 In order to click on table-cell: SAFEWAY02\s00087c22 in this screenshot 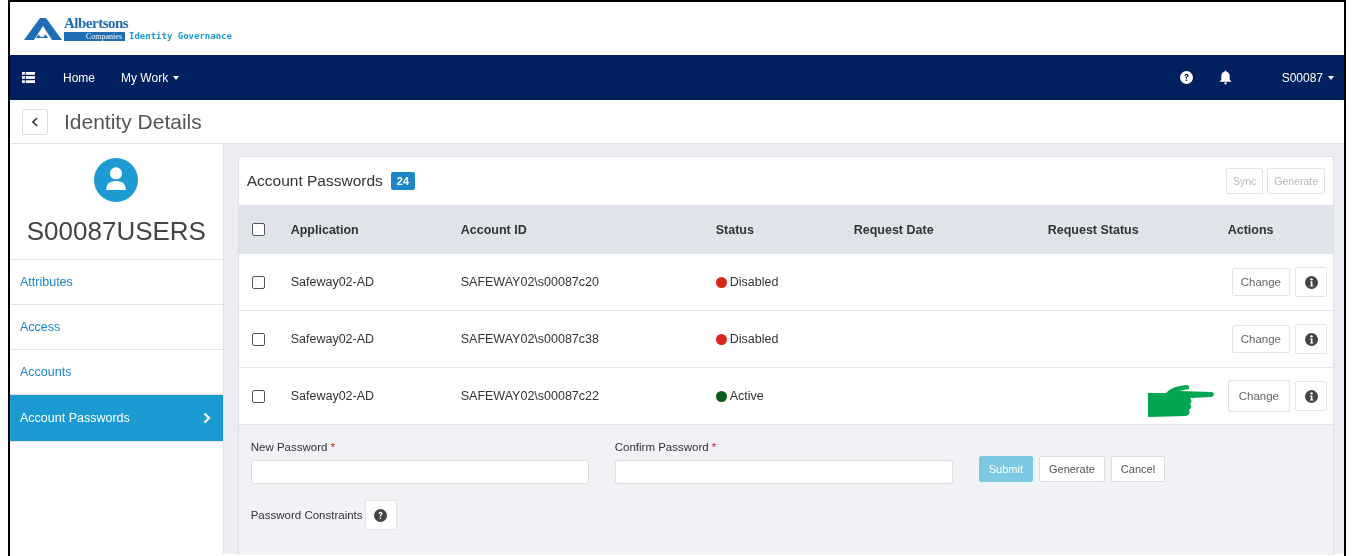, I will do `click(529, 396)`.